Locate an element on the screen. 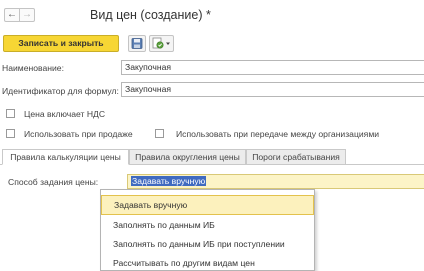  page-title: Вид цен (создание) * is located at coordinates (150, 15).